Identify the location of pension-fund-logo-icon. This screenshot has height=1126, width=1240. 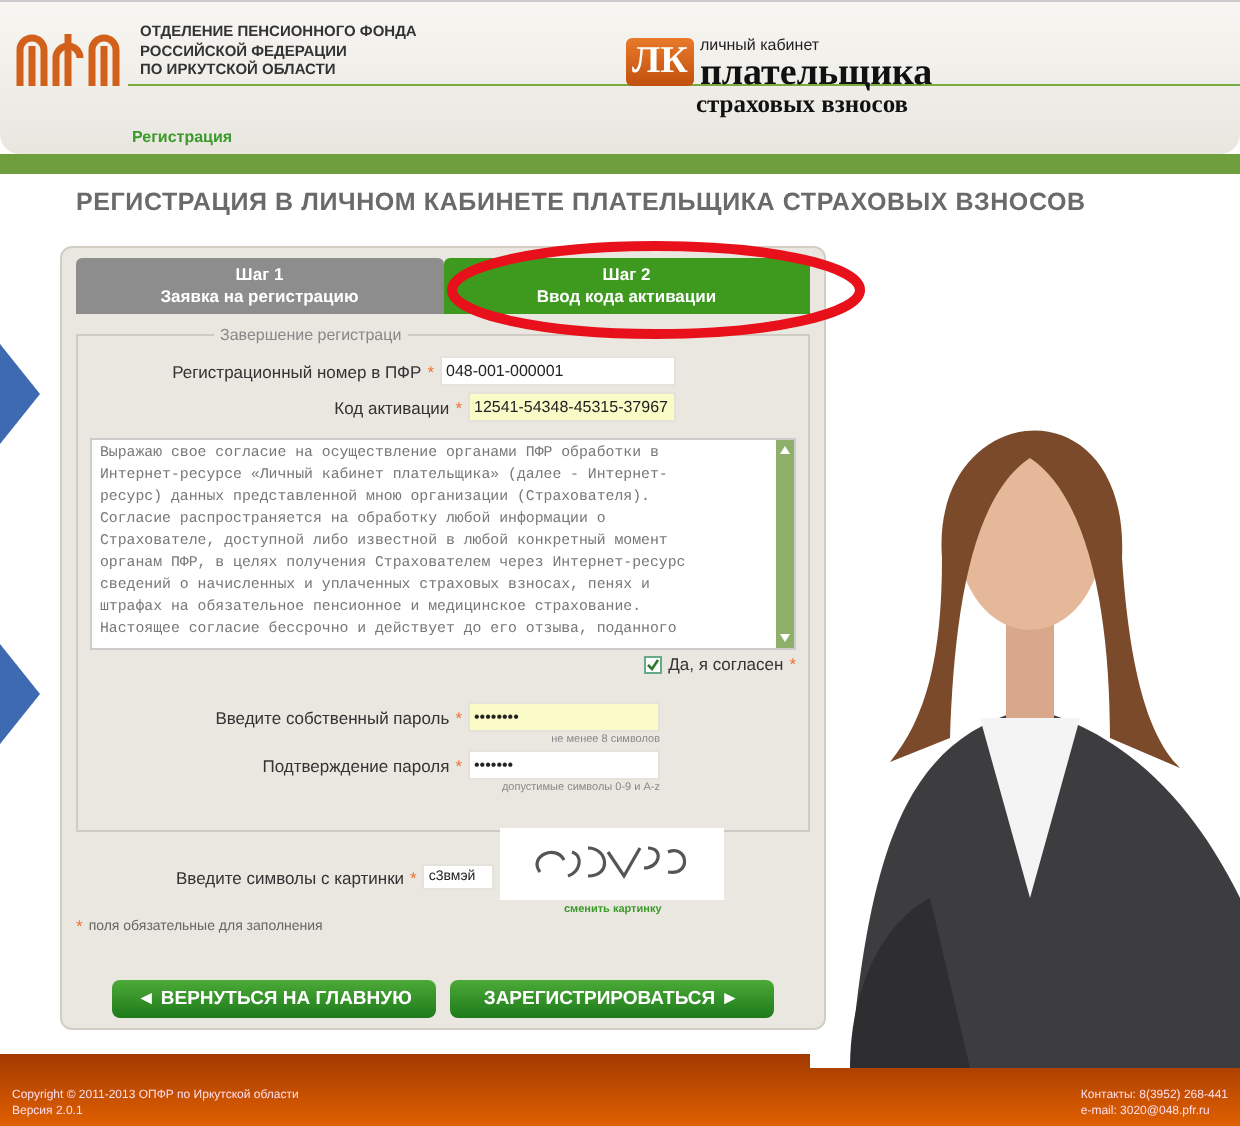
(68, 60).